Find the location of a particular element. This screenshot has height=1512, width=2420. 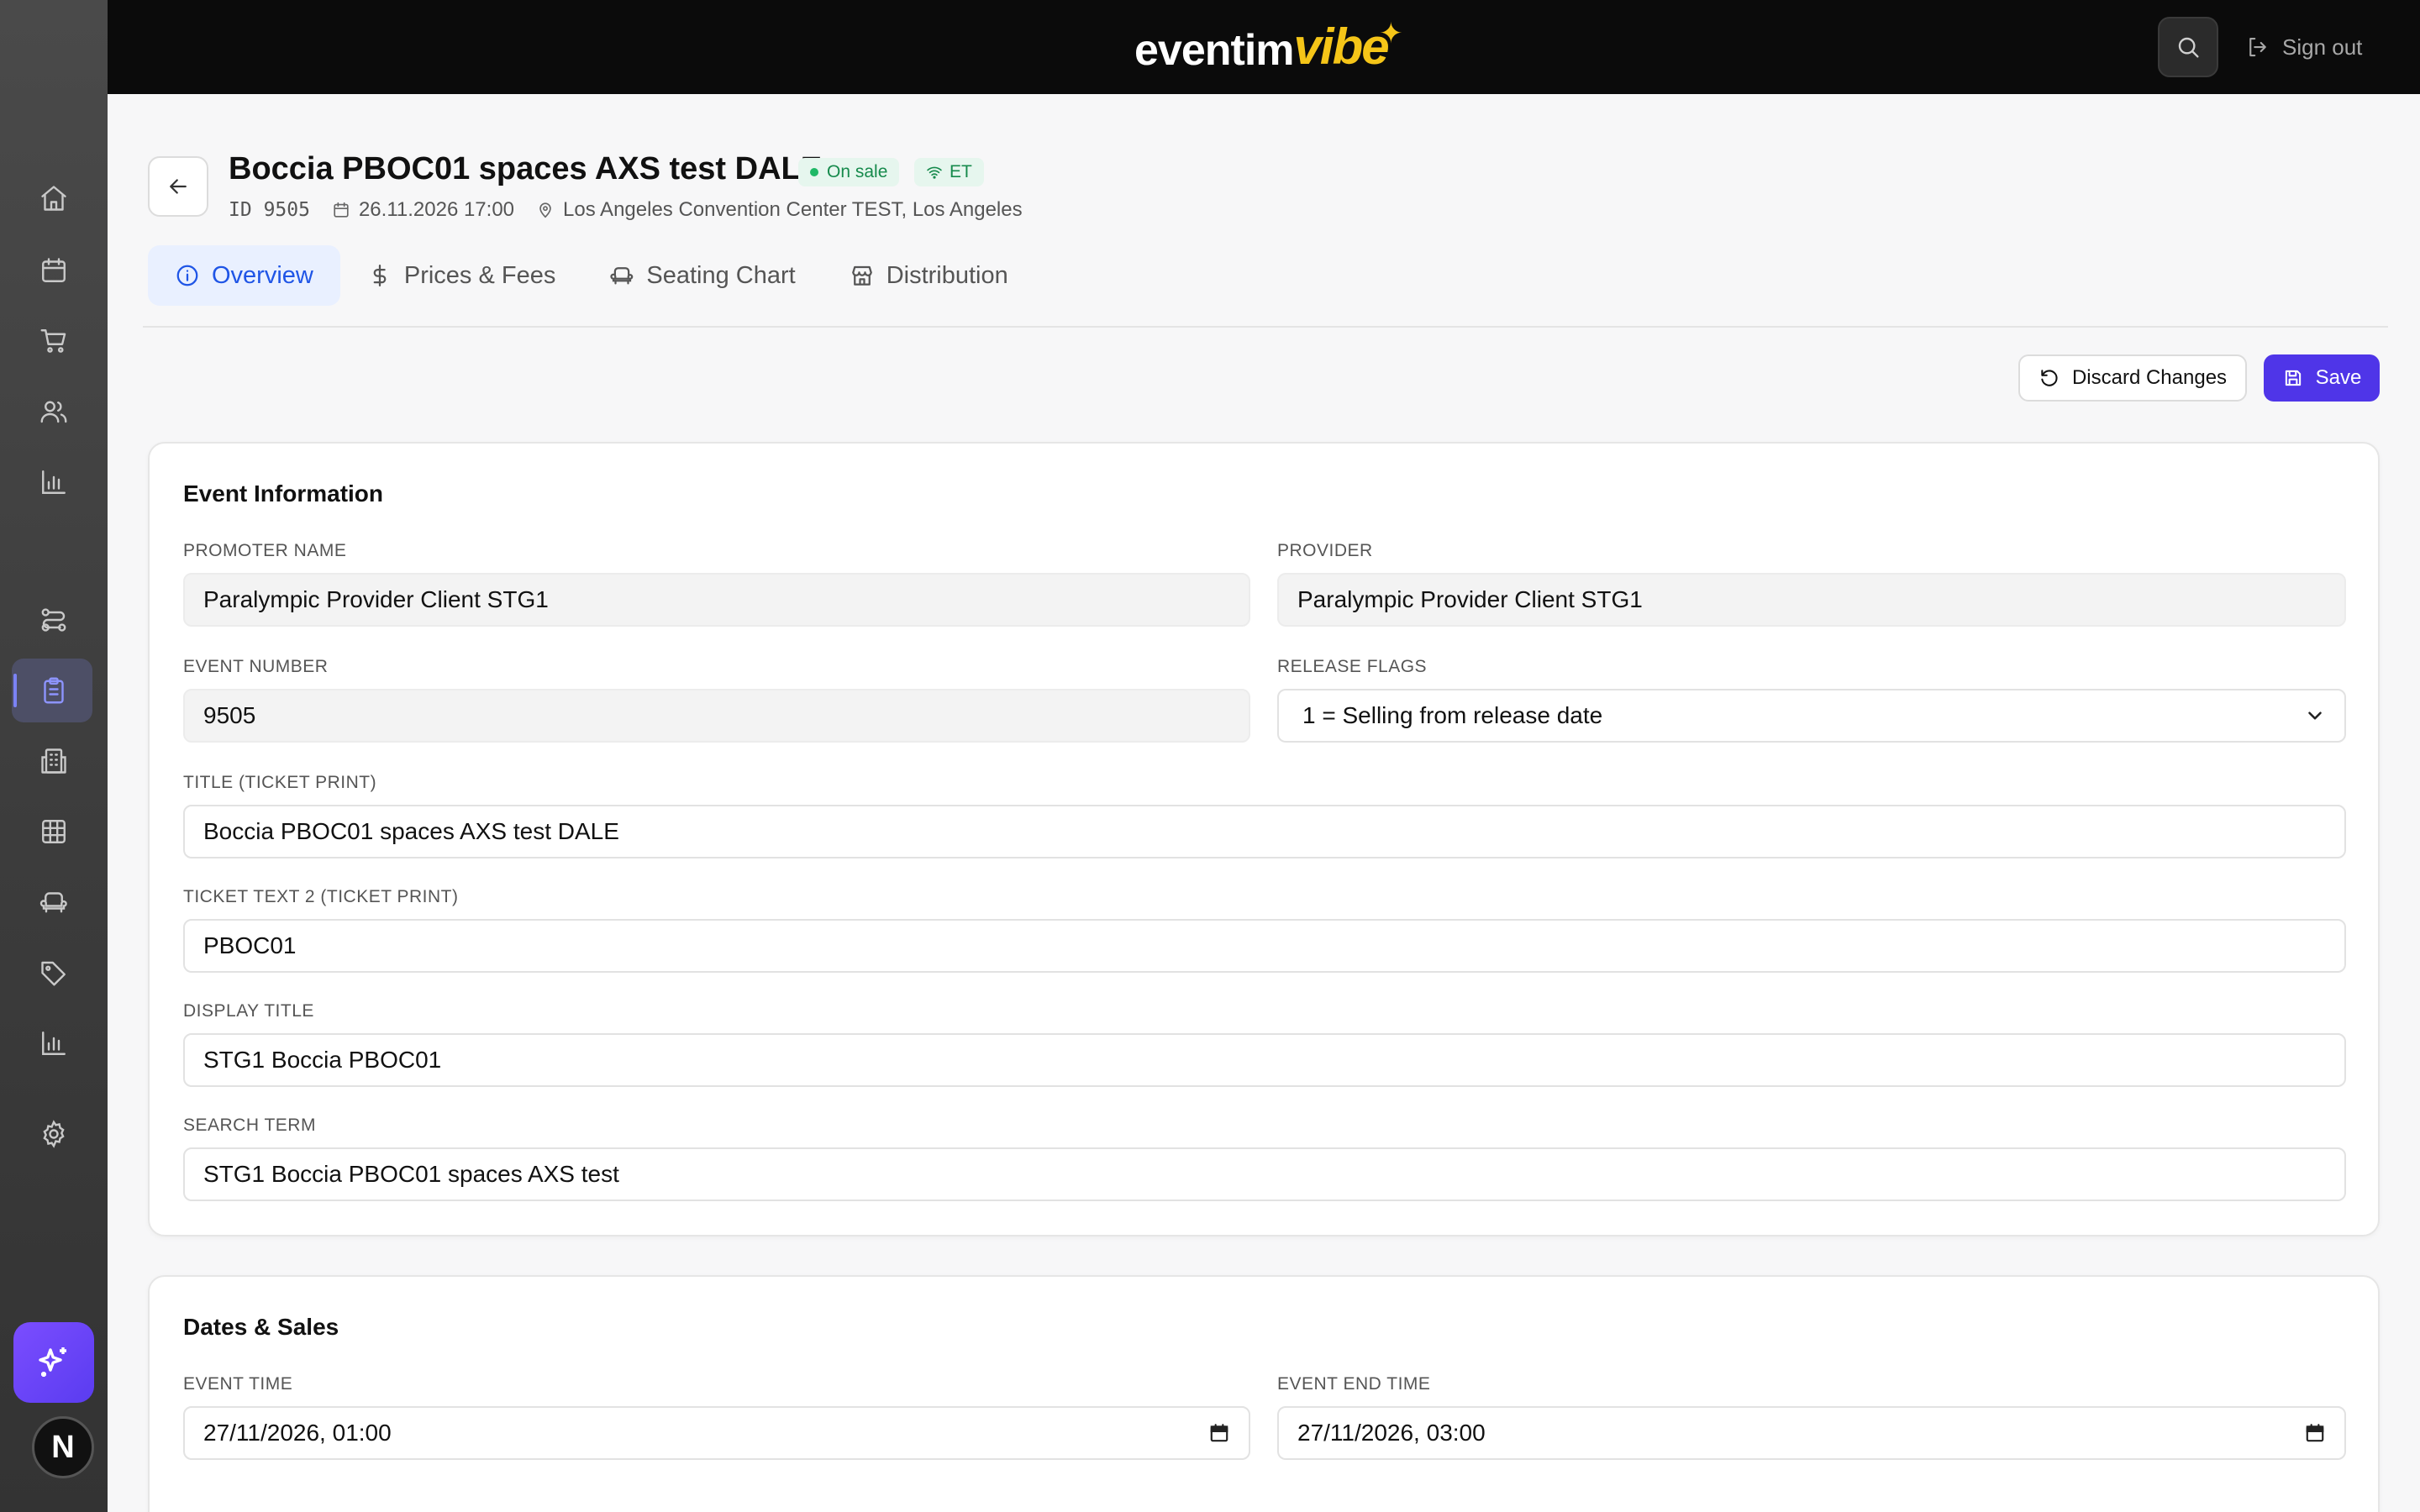

status-dot is located at coordinates (814, 172).